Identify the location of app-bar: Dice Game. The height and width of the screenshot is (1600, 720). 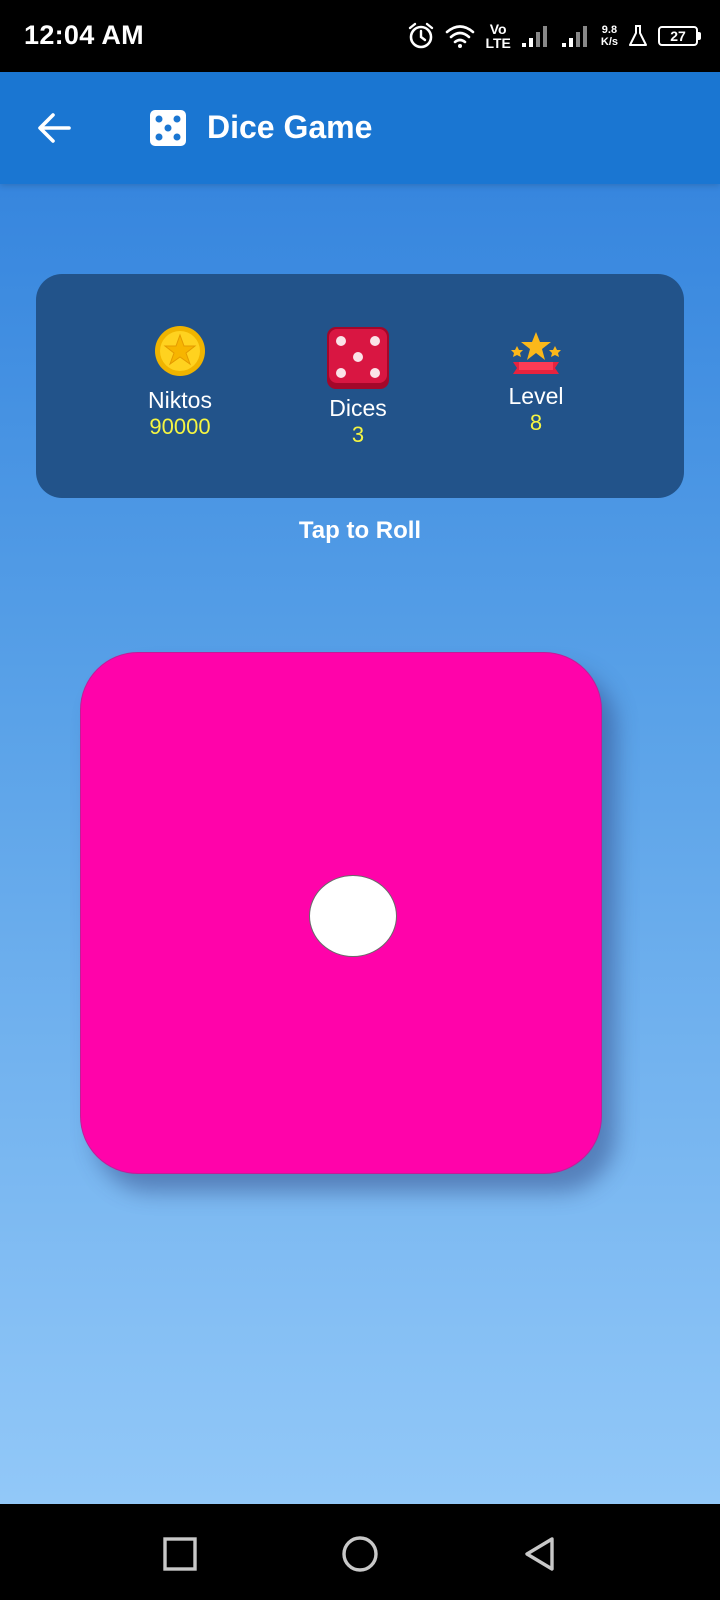
(360, 128).